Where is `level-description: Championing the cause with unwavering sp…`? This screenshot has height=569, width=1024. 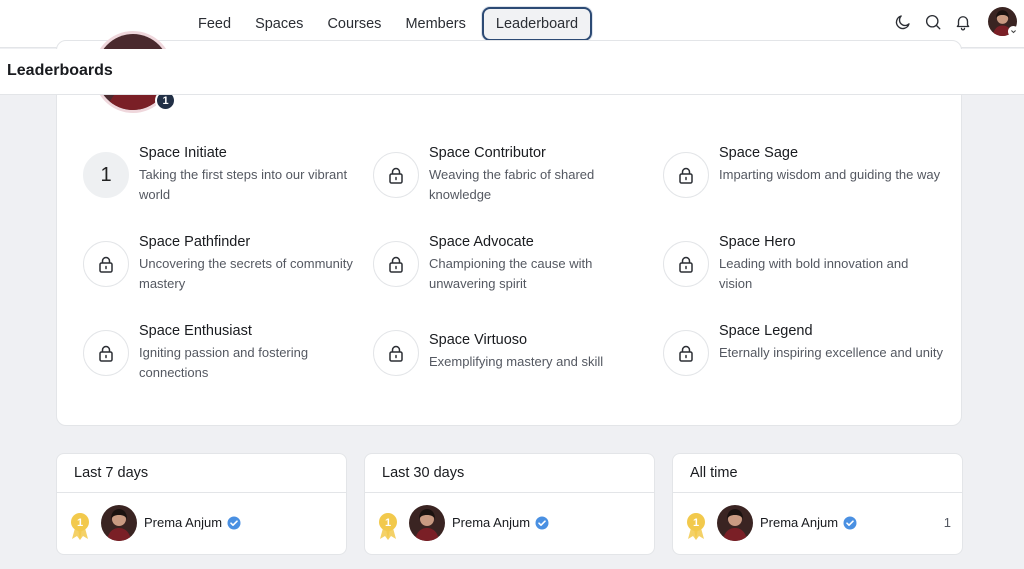 level-description: Championing the cause with unwavering sp… is located at coordinates (511, 273).